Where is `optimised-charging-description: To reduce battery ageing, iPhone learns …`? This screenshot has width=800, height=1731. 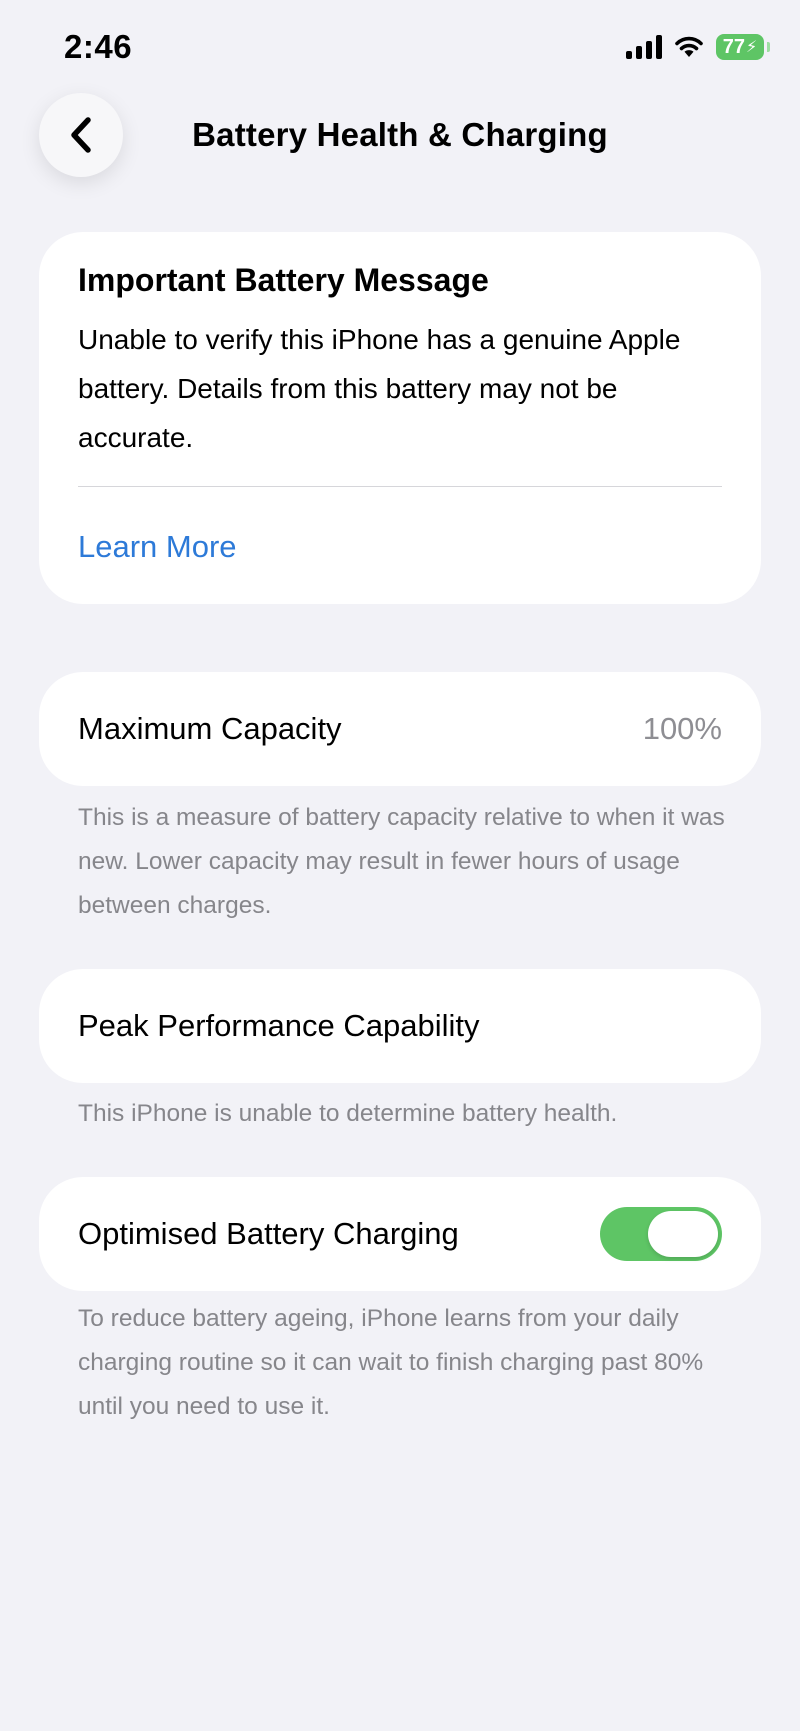
optimised-charging-description: To reduce battery ageing, iPhone learns … is located at coordinates (391, 1362).